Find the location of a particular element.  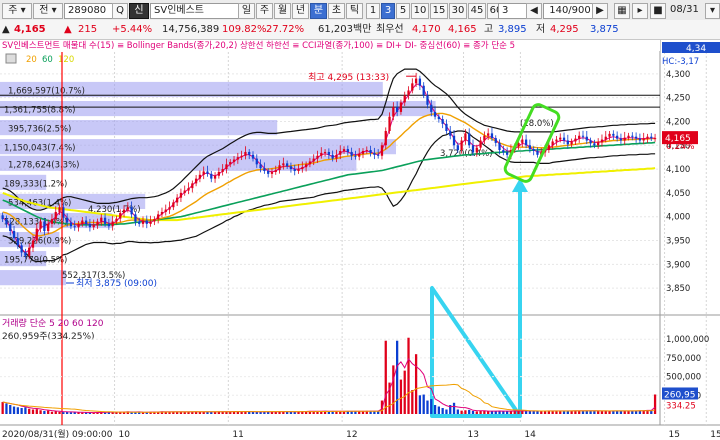

date-display: 08/31 is located at coordinates (687, 10).